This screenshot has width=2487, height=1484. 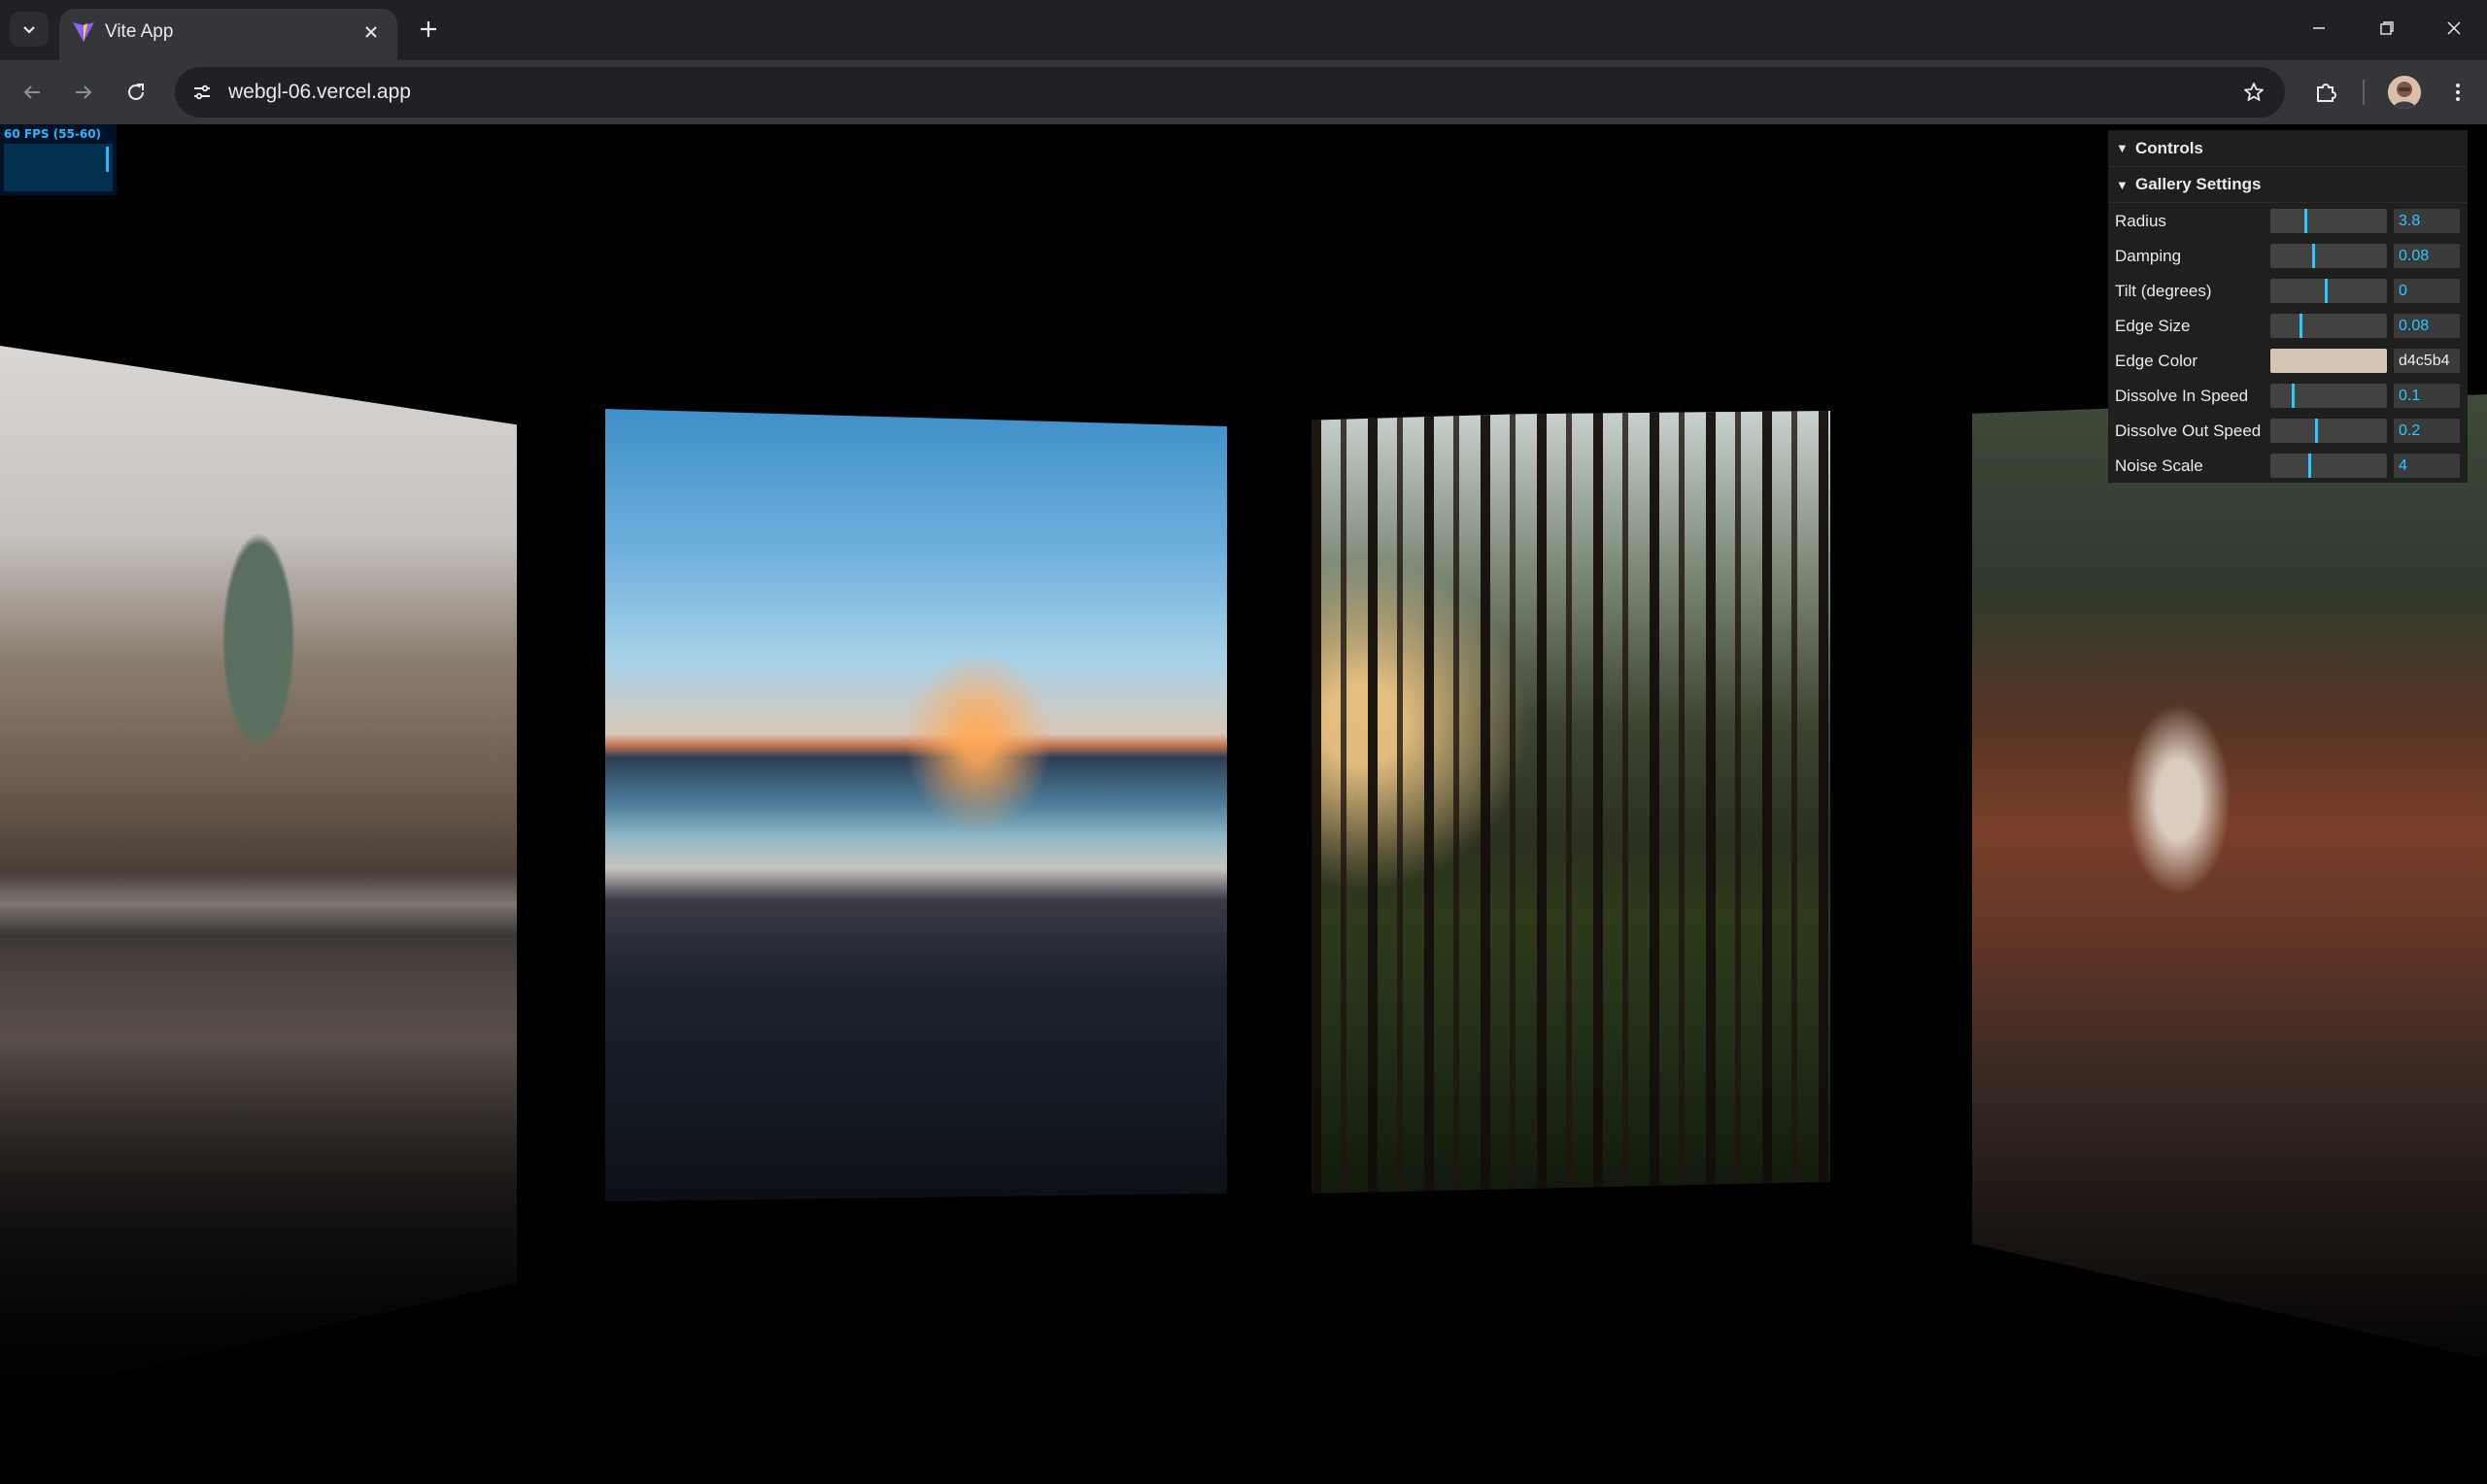 I want to click on control-edge-size: Edge Size 0.08, so click(x=2288, y=325).